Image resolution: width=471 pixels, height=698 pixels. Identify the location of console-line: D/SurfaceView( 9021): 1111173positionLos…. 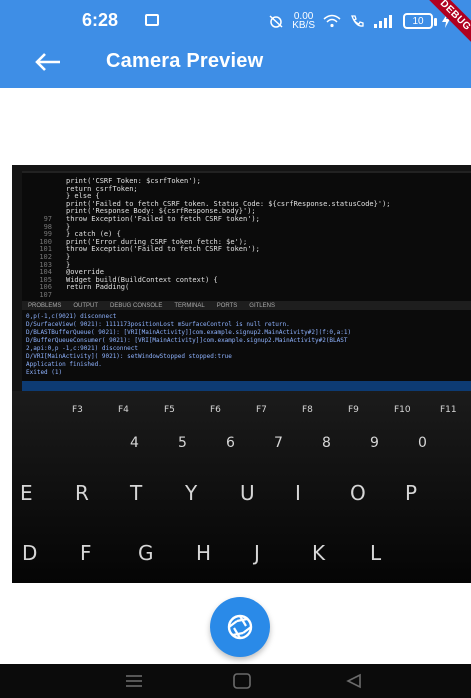
(158, 324).